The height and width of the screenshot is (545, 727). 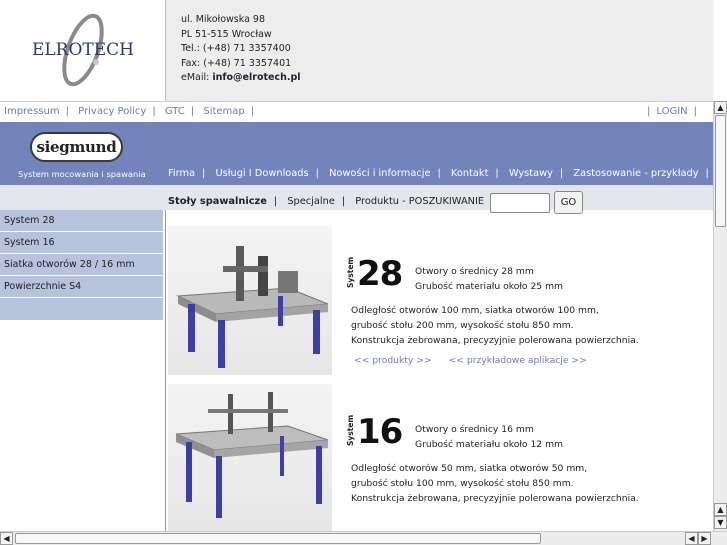 I want to click on link-sitemap: Sitemap, so click(x=223, y=111).